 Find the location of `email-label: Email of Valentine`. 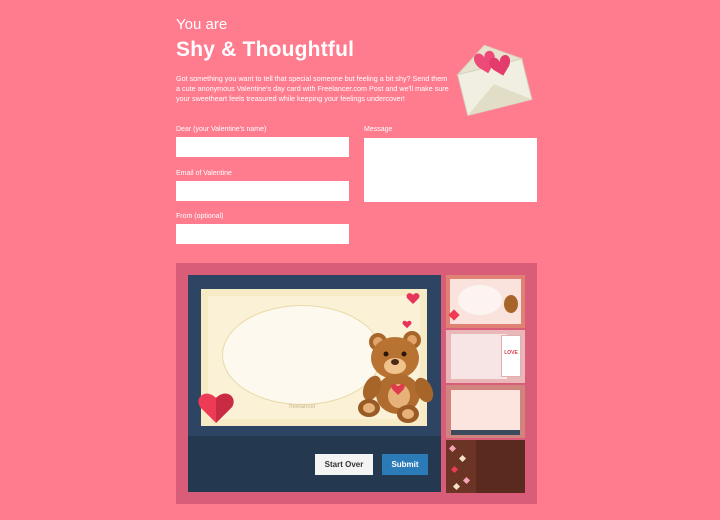

email-label: Email of Valentine is located at coordinates (204, 173).